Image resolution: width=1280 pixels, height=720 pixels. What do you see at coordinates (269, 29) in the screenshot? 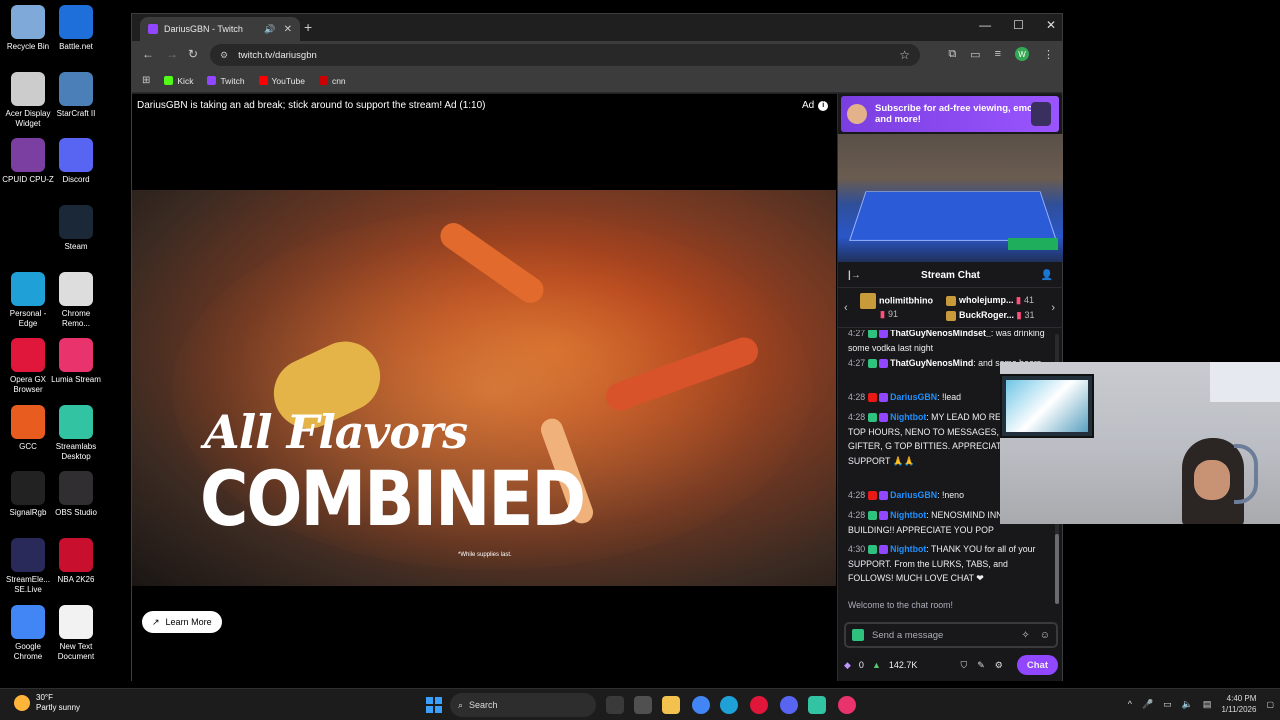
I see `speaker-icon: 🔊` at bounding box center [269, 29].